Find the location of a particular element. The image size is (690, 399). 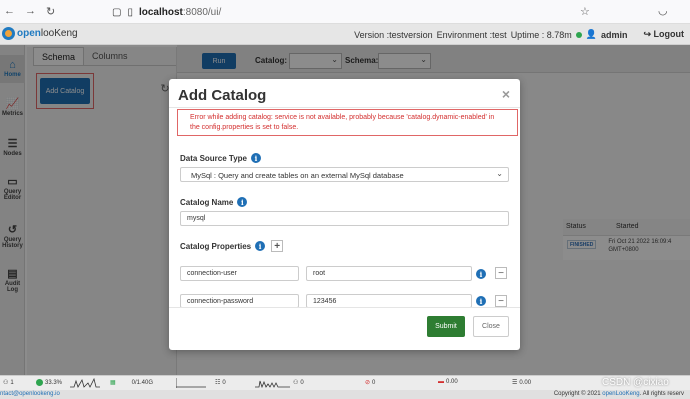

data-source-label: Data Source Type i is located at coordinates (220, 158).